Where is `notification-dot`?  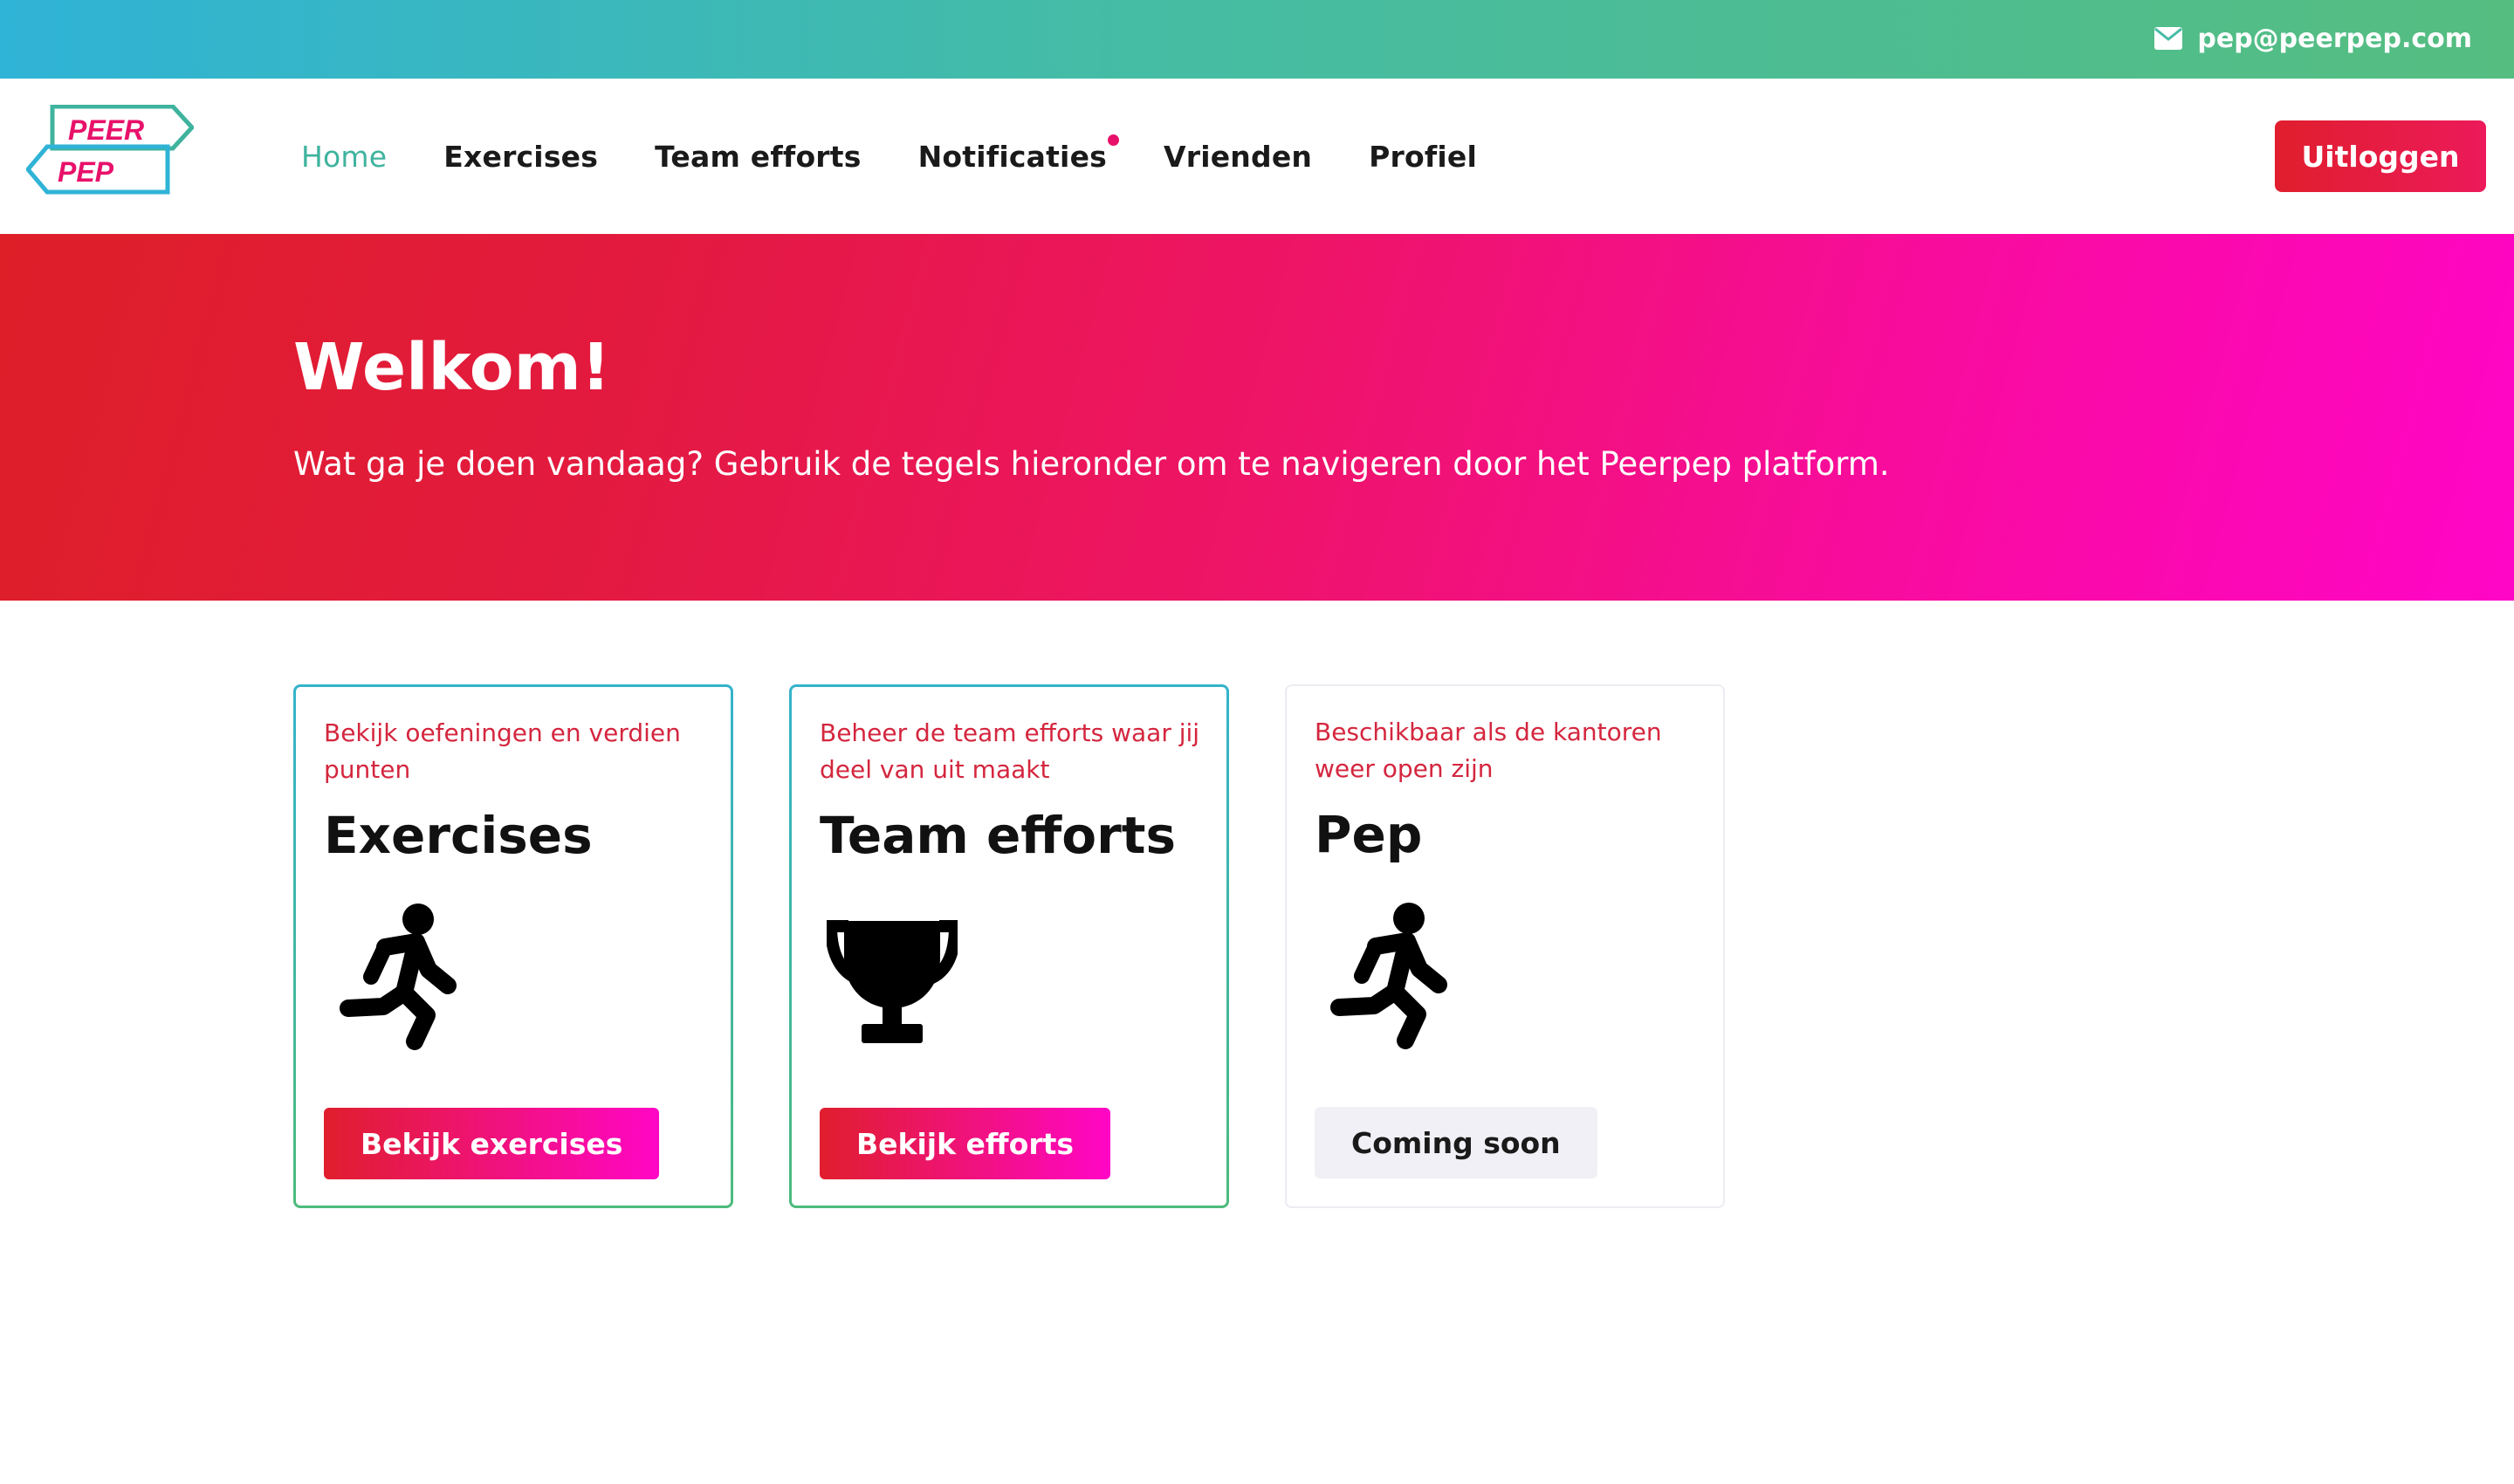
notification-dot is located at coordinates (1113, 140).